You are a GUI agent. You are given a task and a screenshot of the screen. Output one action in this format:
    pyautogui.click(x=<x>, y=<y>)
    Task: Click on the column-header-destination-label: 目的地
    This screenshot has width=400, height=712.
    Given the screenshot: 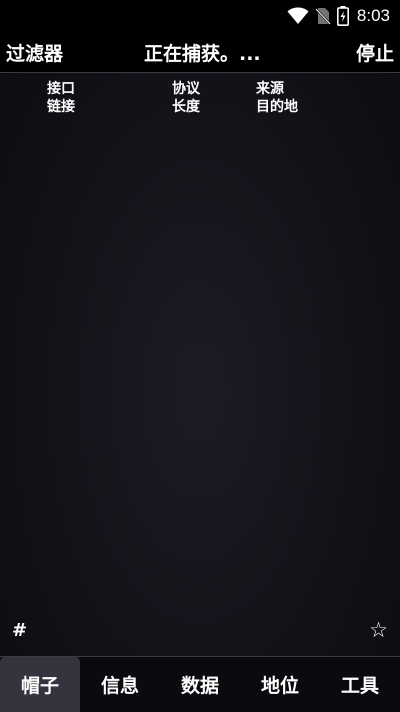 What is the action you would take?
    pyautogui.click(x=277, y=107)
    